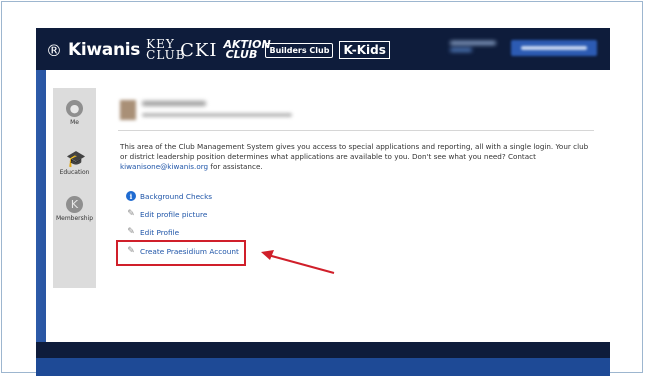  What do you see at coordinates (298, 262) in the screenshot?
I see `annotation-arrow-icon` at bounding box center [298, 262].